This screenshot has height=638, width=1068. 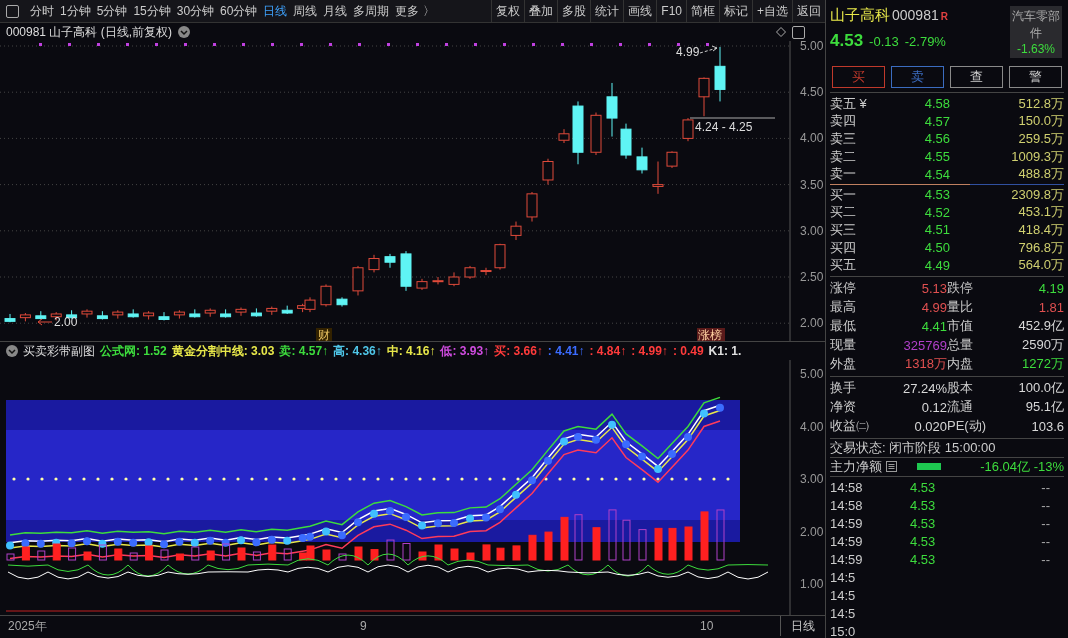 What do you see at coordinates (944, 16) in the screenshot?
I see `r-mark-label: R` at bounding box center [944, 16].